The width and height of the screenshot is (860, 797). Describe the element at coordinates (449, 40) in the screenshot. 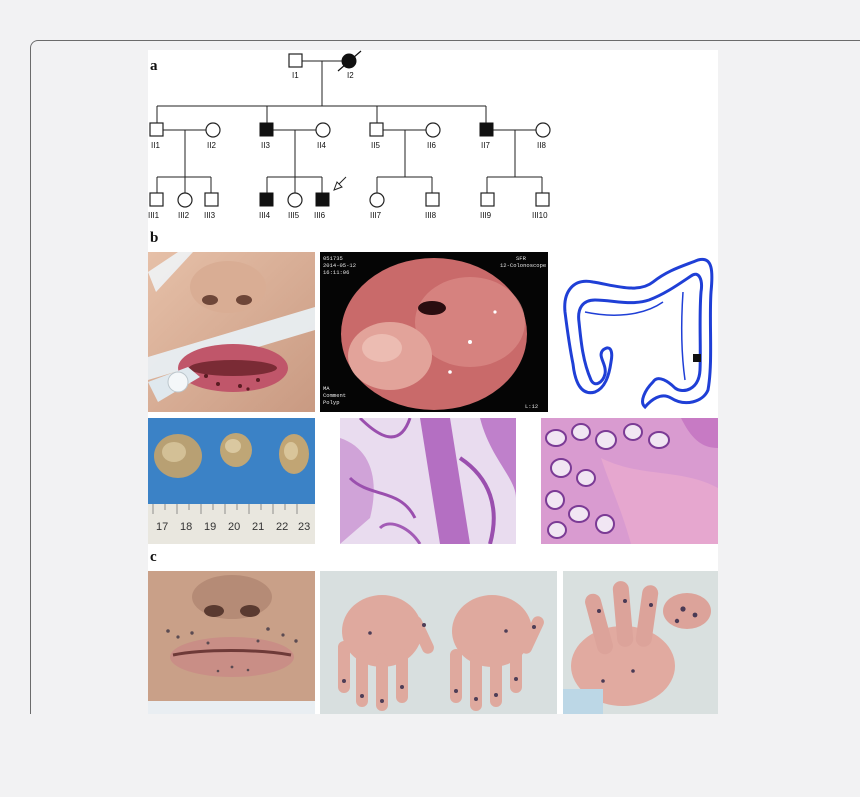

I see `frame-top-border` at that location.